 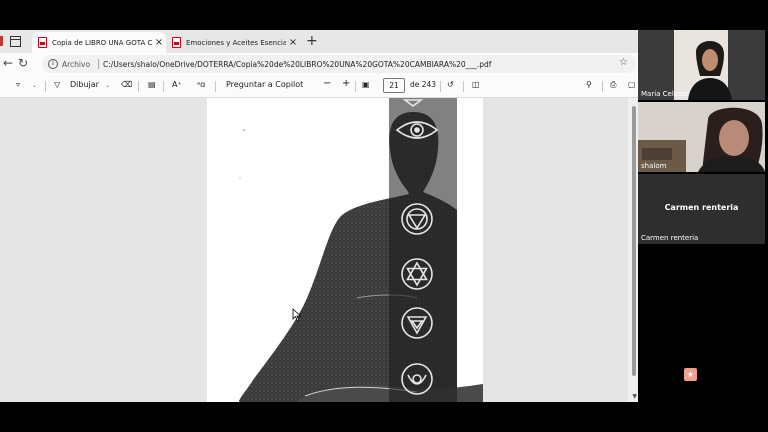 I want to click on new-tab-button: +, so click(x=312, y=41).